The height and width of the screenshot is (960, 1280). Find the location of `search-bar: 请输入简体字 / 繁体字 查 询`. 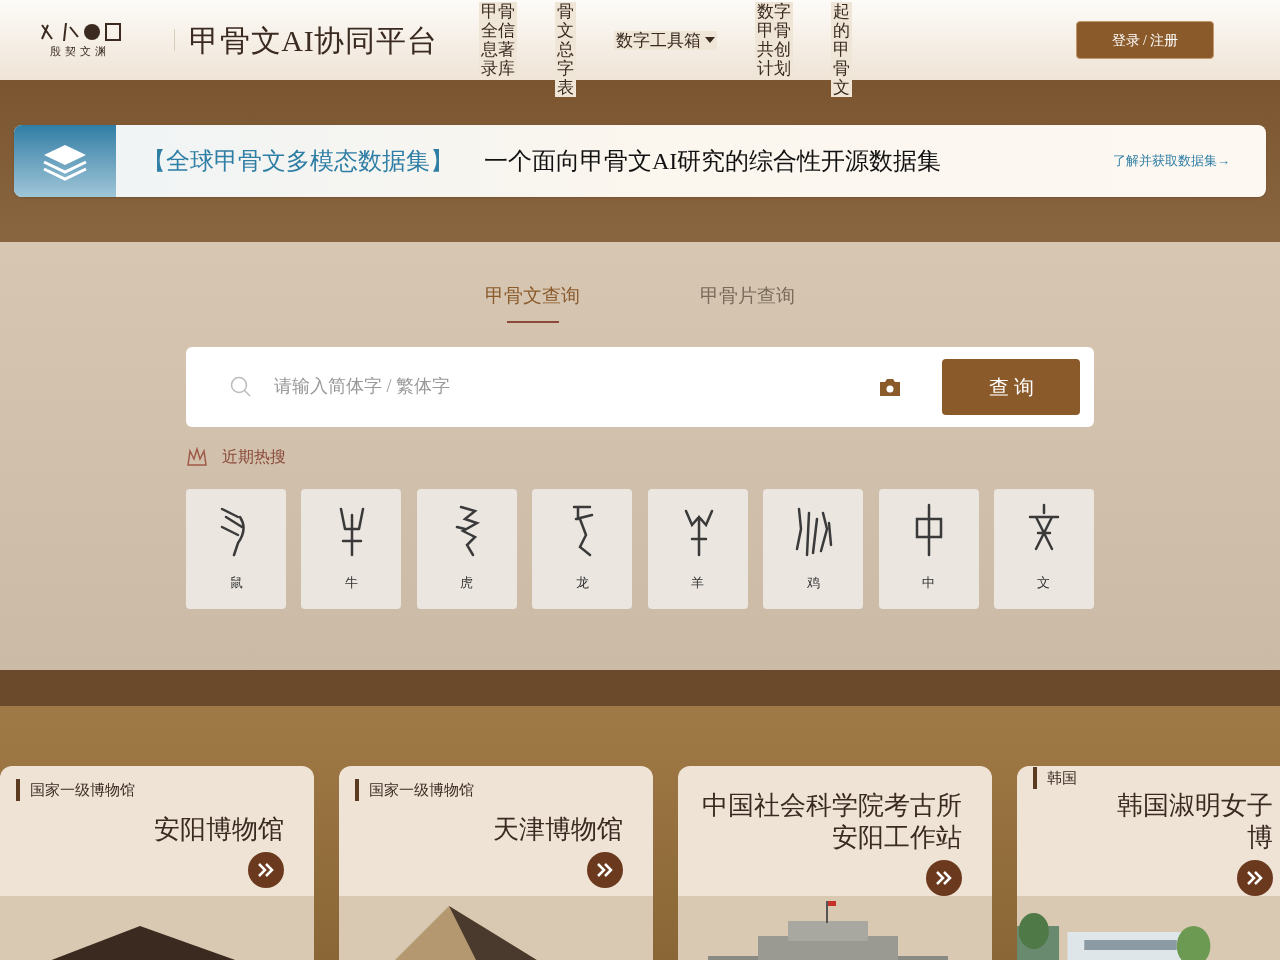

search-bar: 请输入简体字 / 繁体字 查 询 is located at coordinates (640, 386).